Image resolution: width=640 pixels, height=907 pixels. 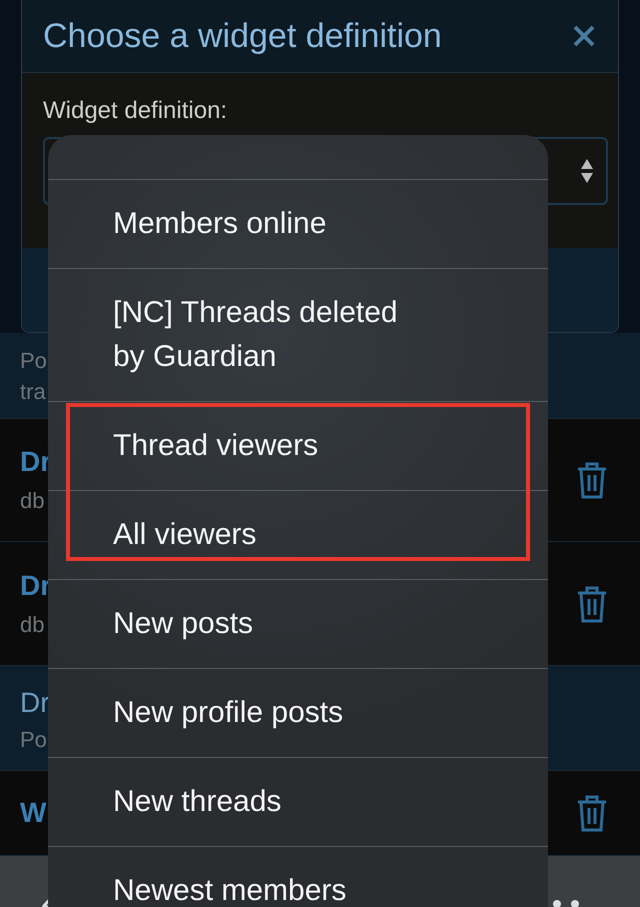 What do you see at coordinates (298, 624) in the screenshot?
I see `menu-option: New posts` at bounding box center [298, 624].